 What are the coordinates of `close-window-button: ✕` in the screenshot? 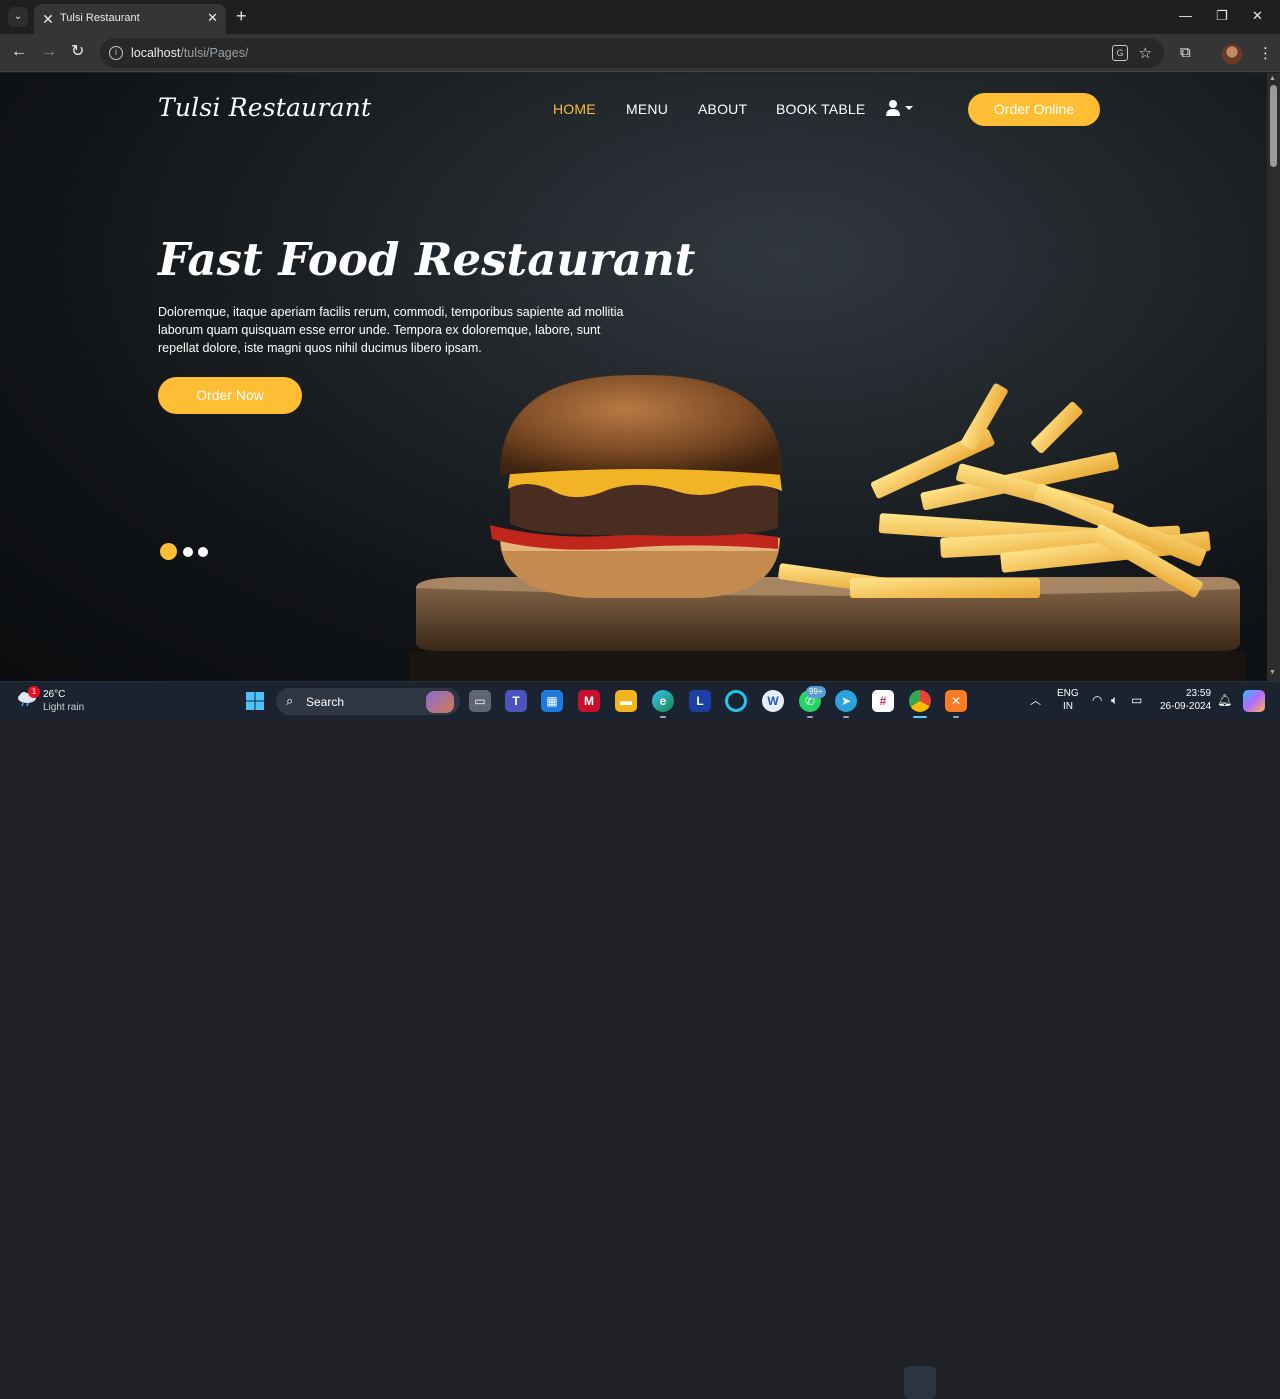 It's located at (1257, 16).